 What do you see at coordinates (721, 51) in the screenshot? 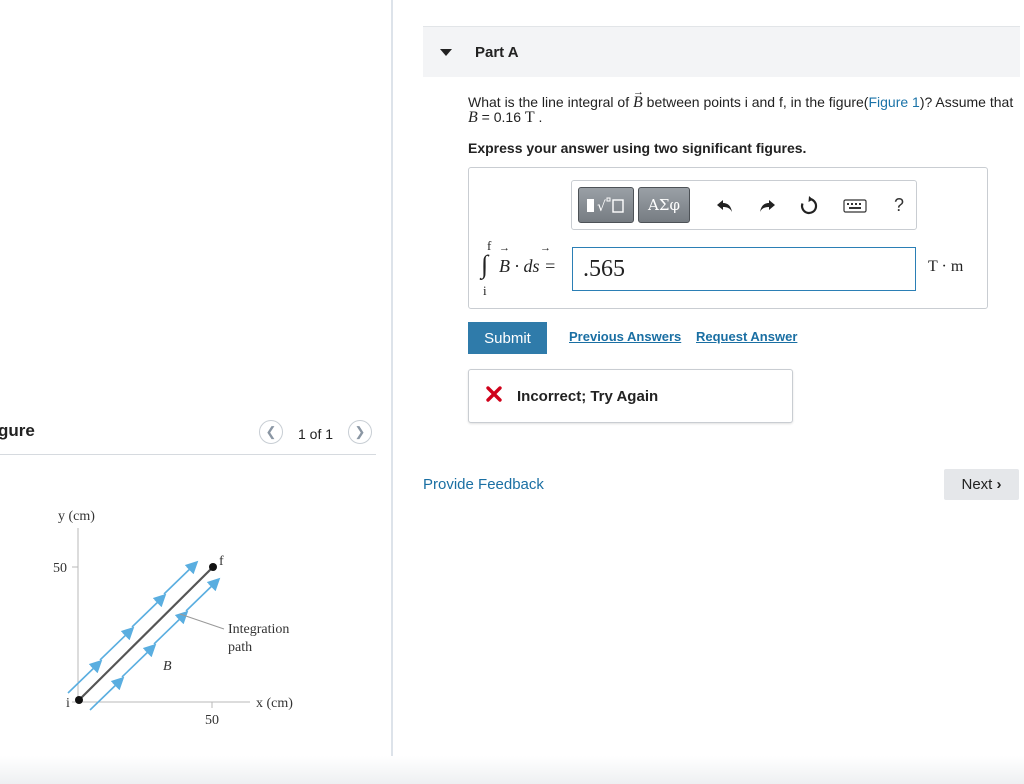
I see `part-a-header: Part A` at bounding box center [721, 51].